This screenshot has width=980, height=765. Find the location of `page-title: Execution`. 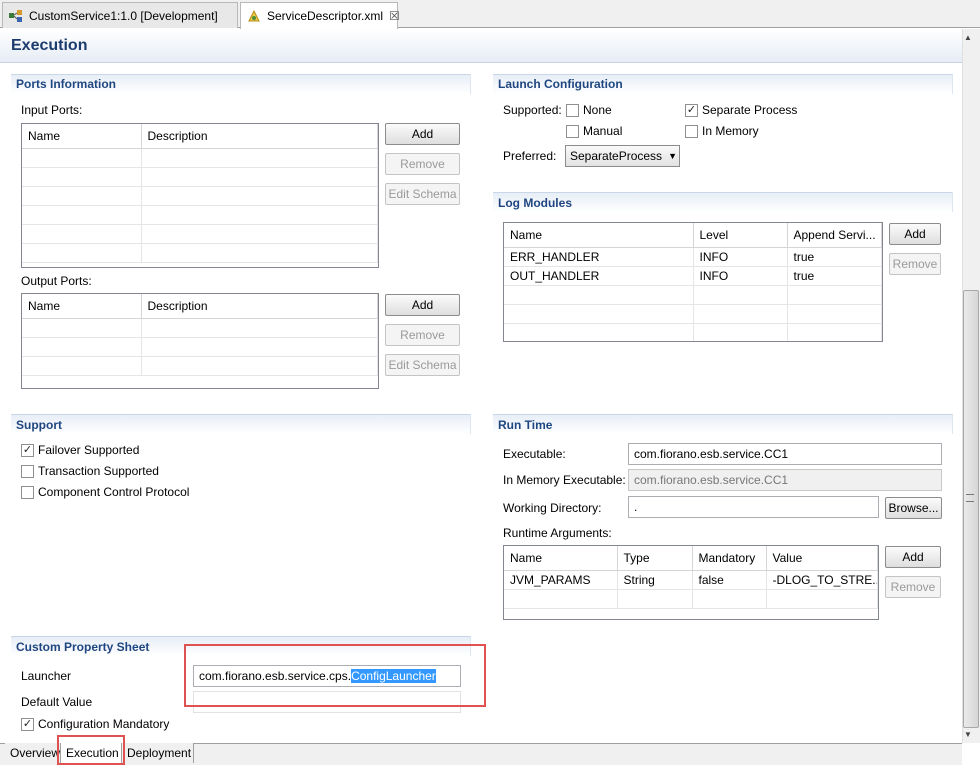

page-title: Execution is located at coordinates (49, 45).